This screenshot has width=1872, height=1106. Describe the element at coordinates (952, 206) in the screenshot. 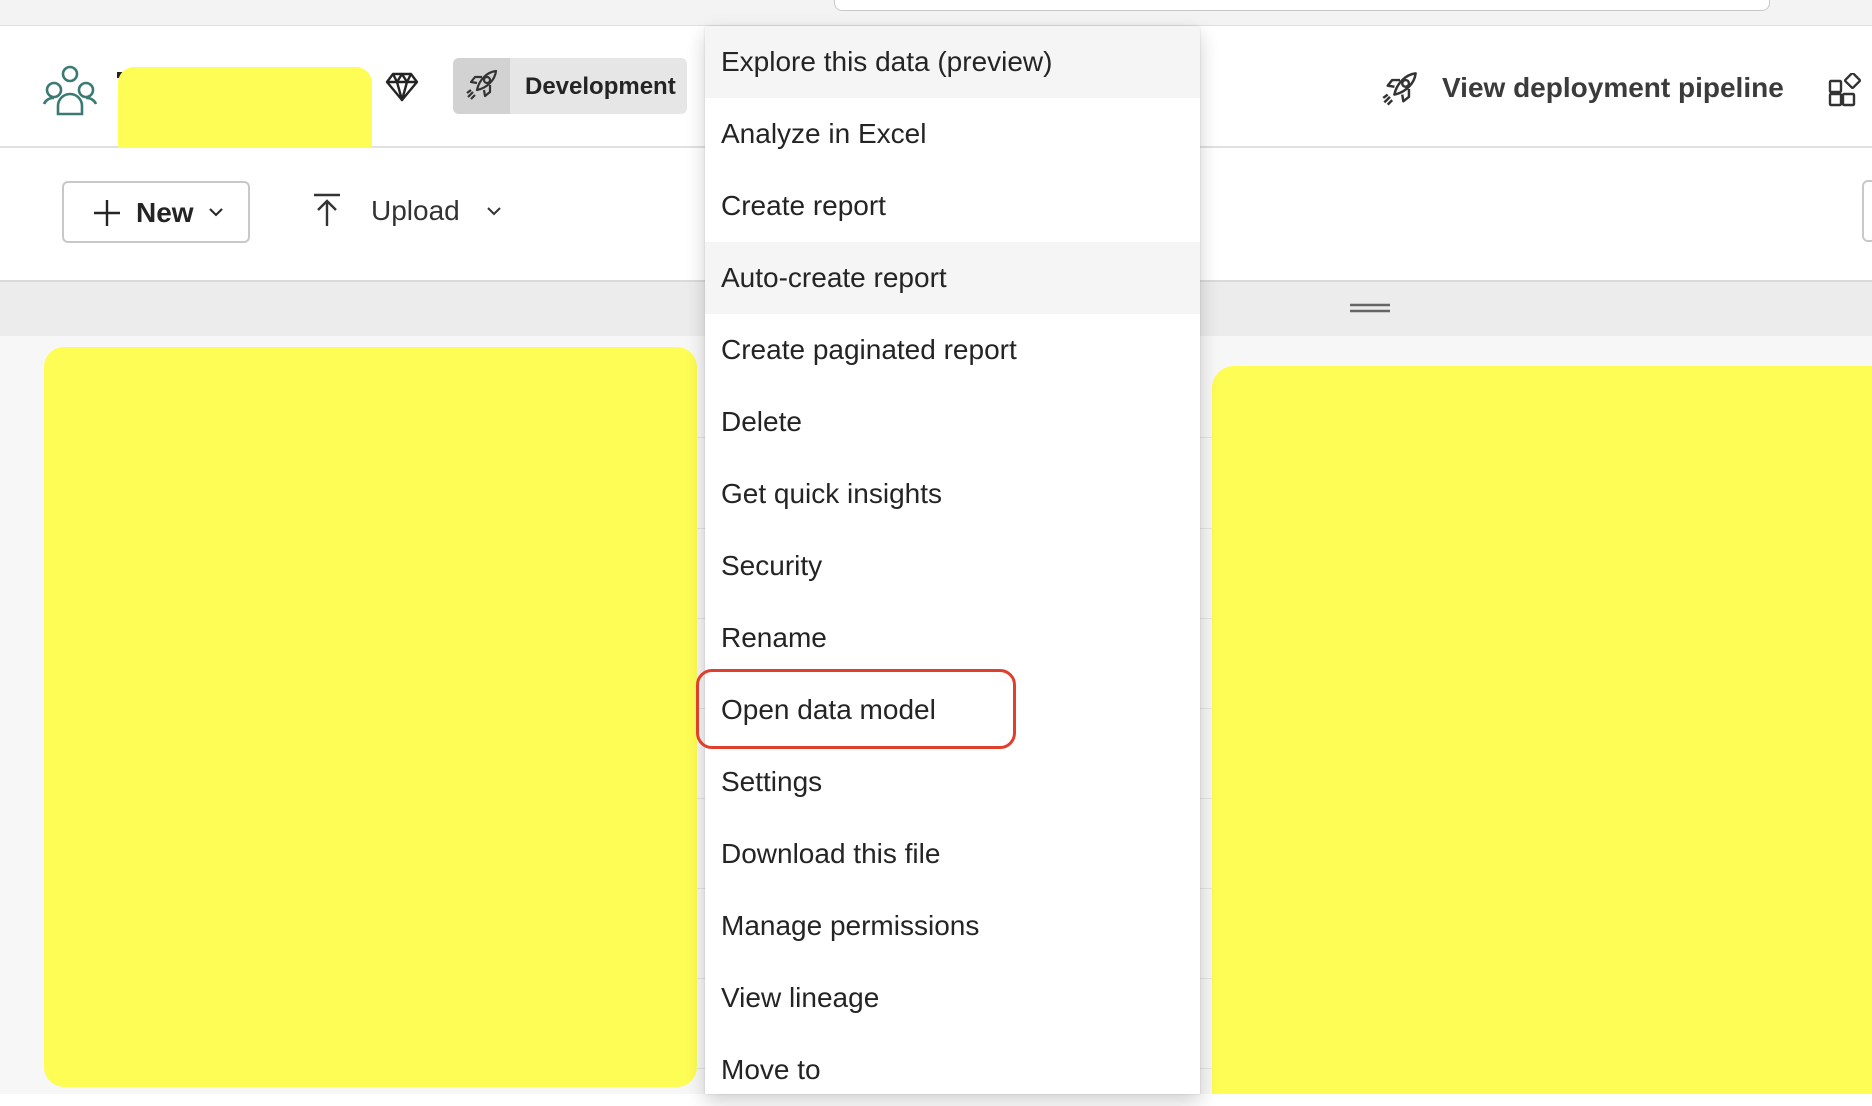

I see `menu-item-create-report: Create report` at that location.